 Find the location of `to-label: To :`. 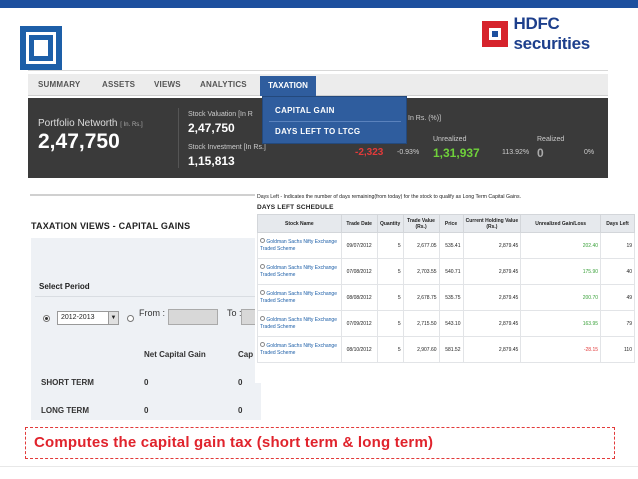

to-label: To : is located at coordinates (234, 313).